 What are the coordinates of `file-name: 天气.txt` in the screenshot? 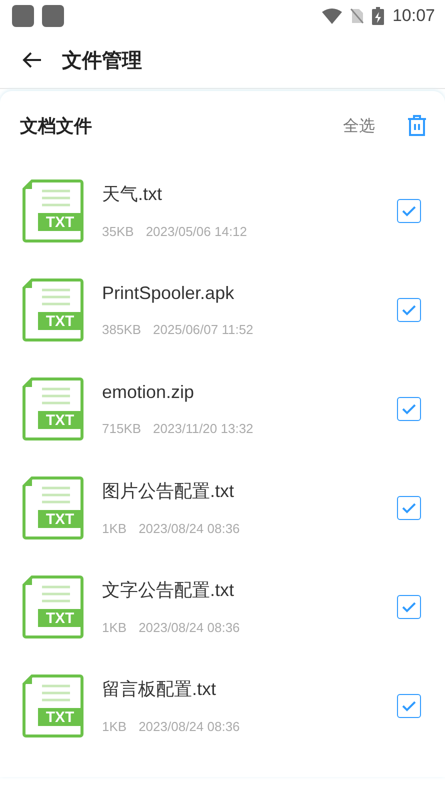 It's located at (133, 194).